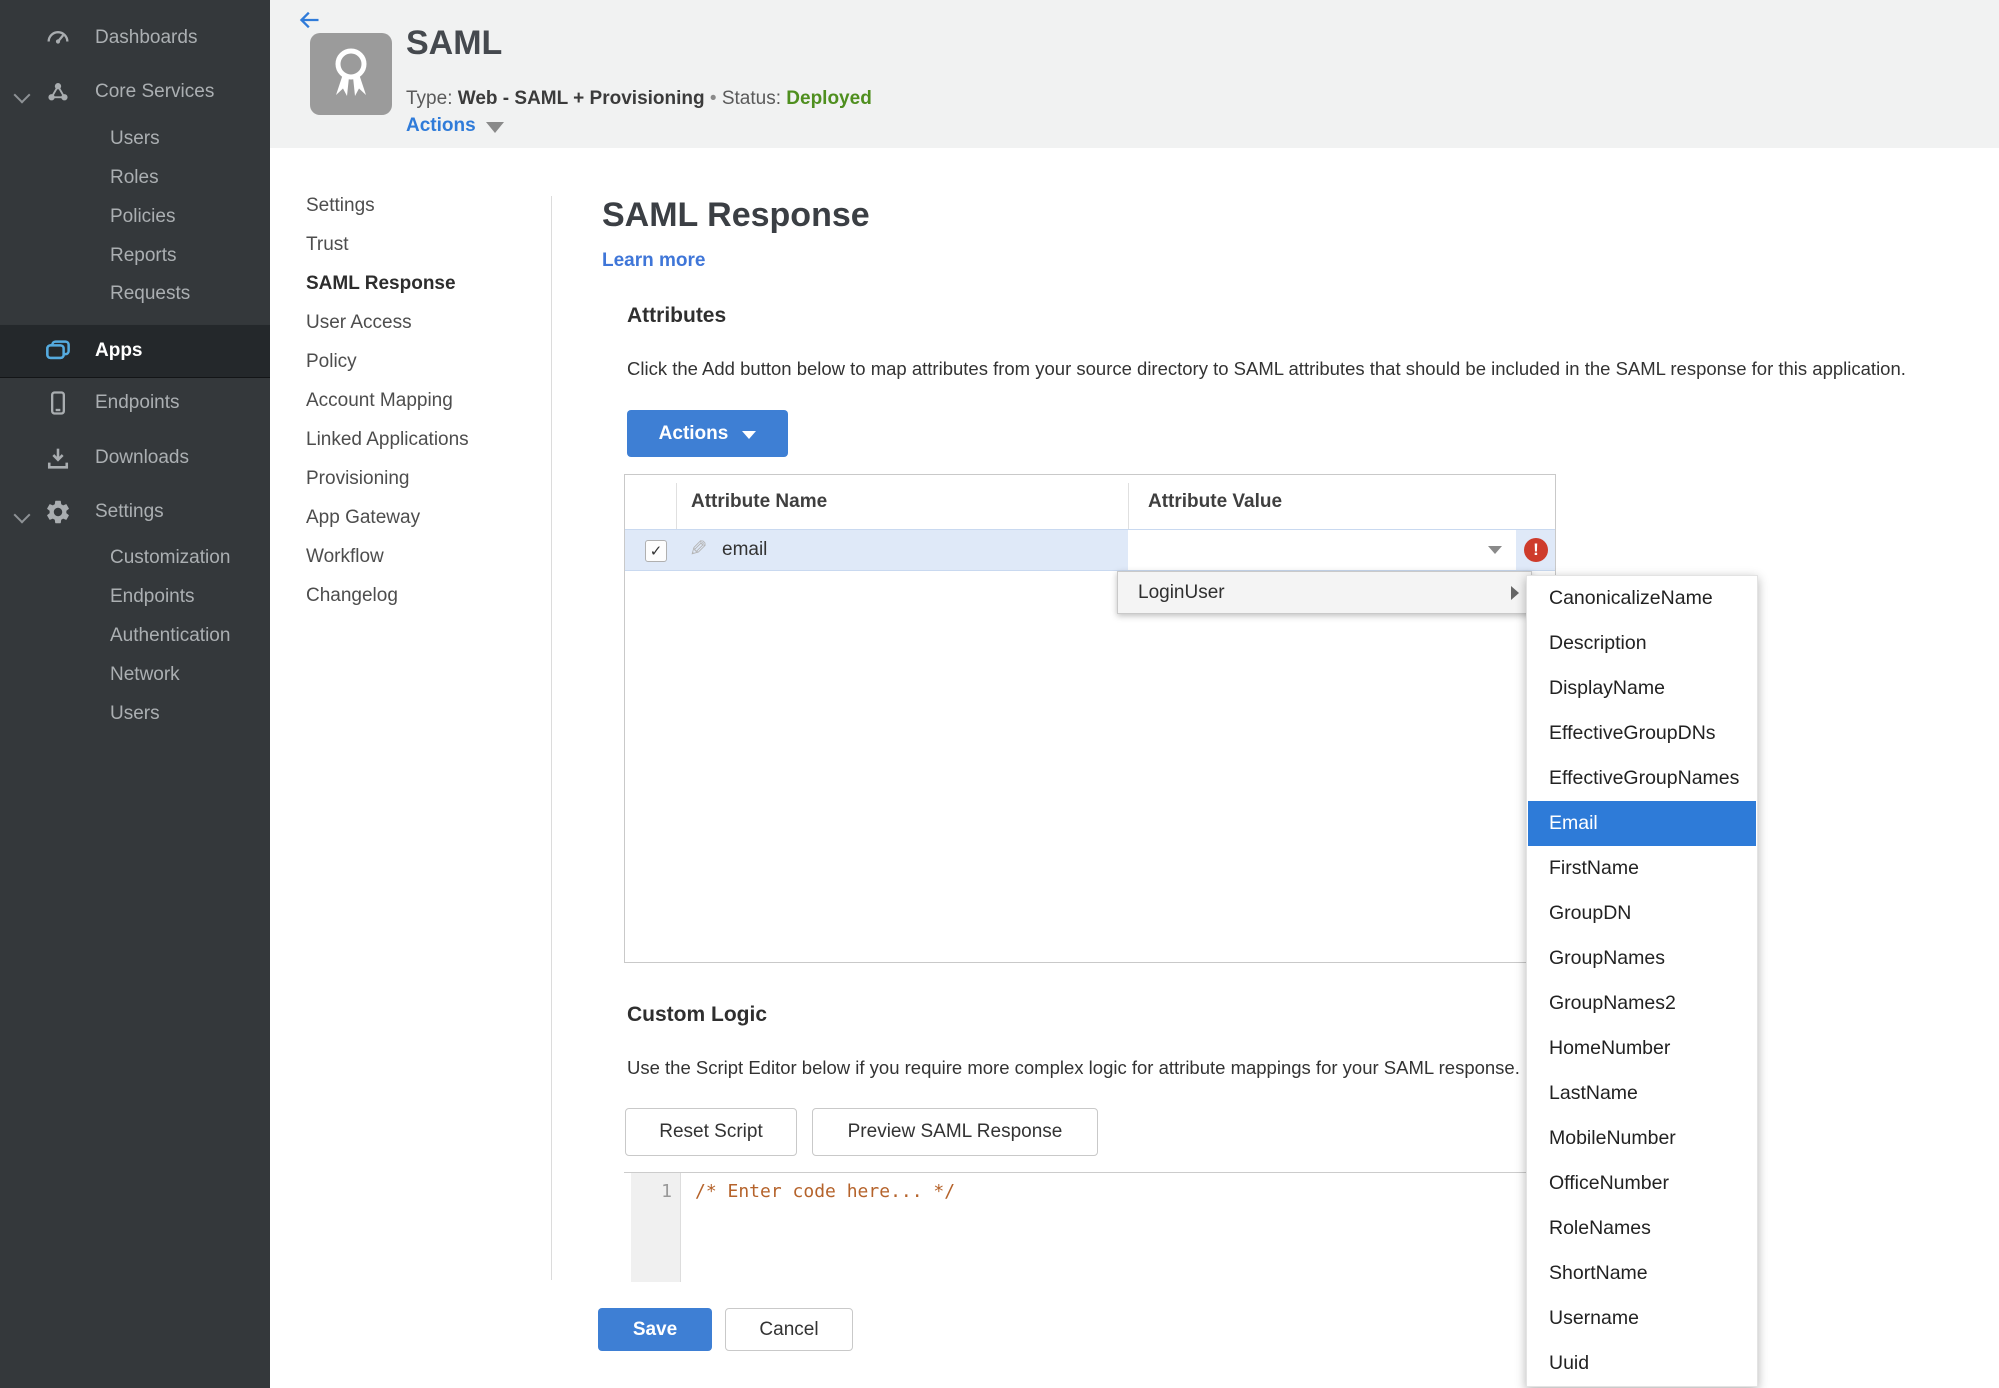  Describe the element at coordinates (1642, 1093) in the screenshot. I see `menu-item-lastname: LastName` at that location.